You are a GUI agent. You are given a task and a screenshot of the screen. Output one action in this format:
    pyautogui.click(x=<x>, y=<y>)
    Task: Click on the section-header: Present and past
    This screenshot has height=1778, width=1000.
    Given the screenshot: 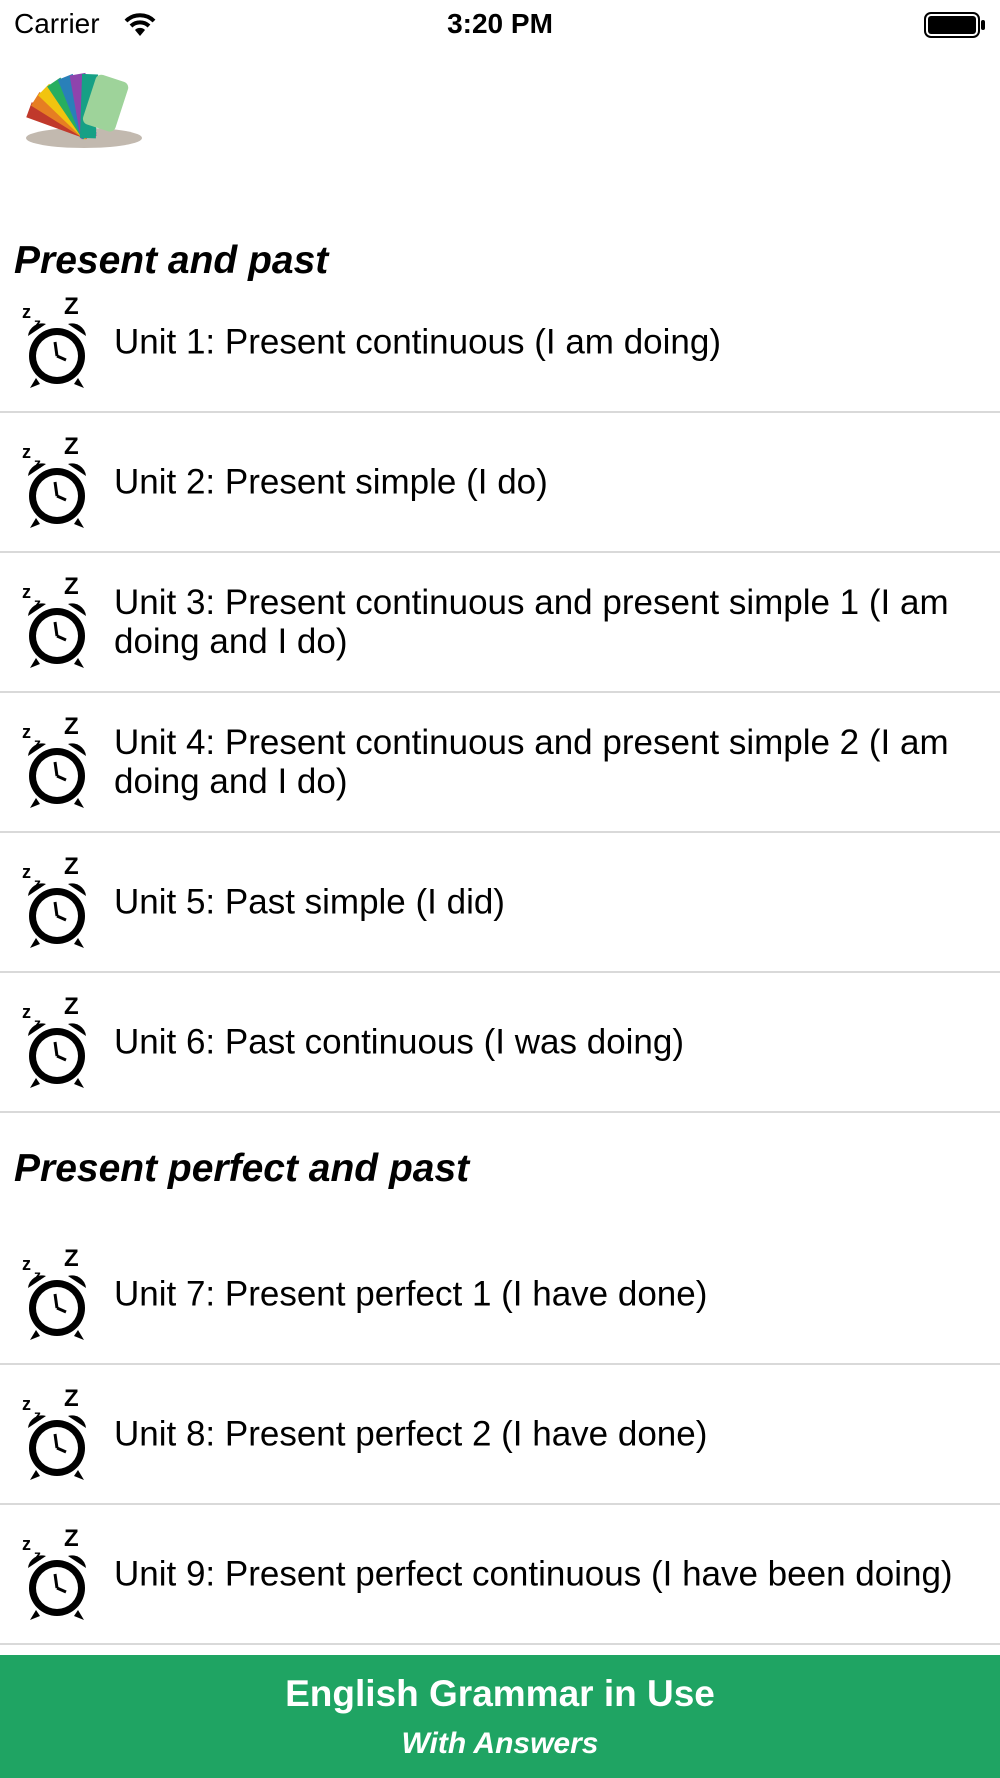 What is the action you would take?
    pyautogui.click(x=171, y=260)
    